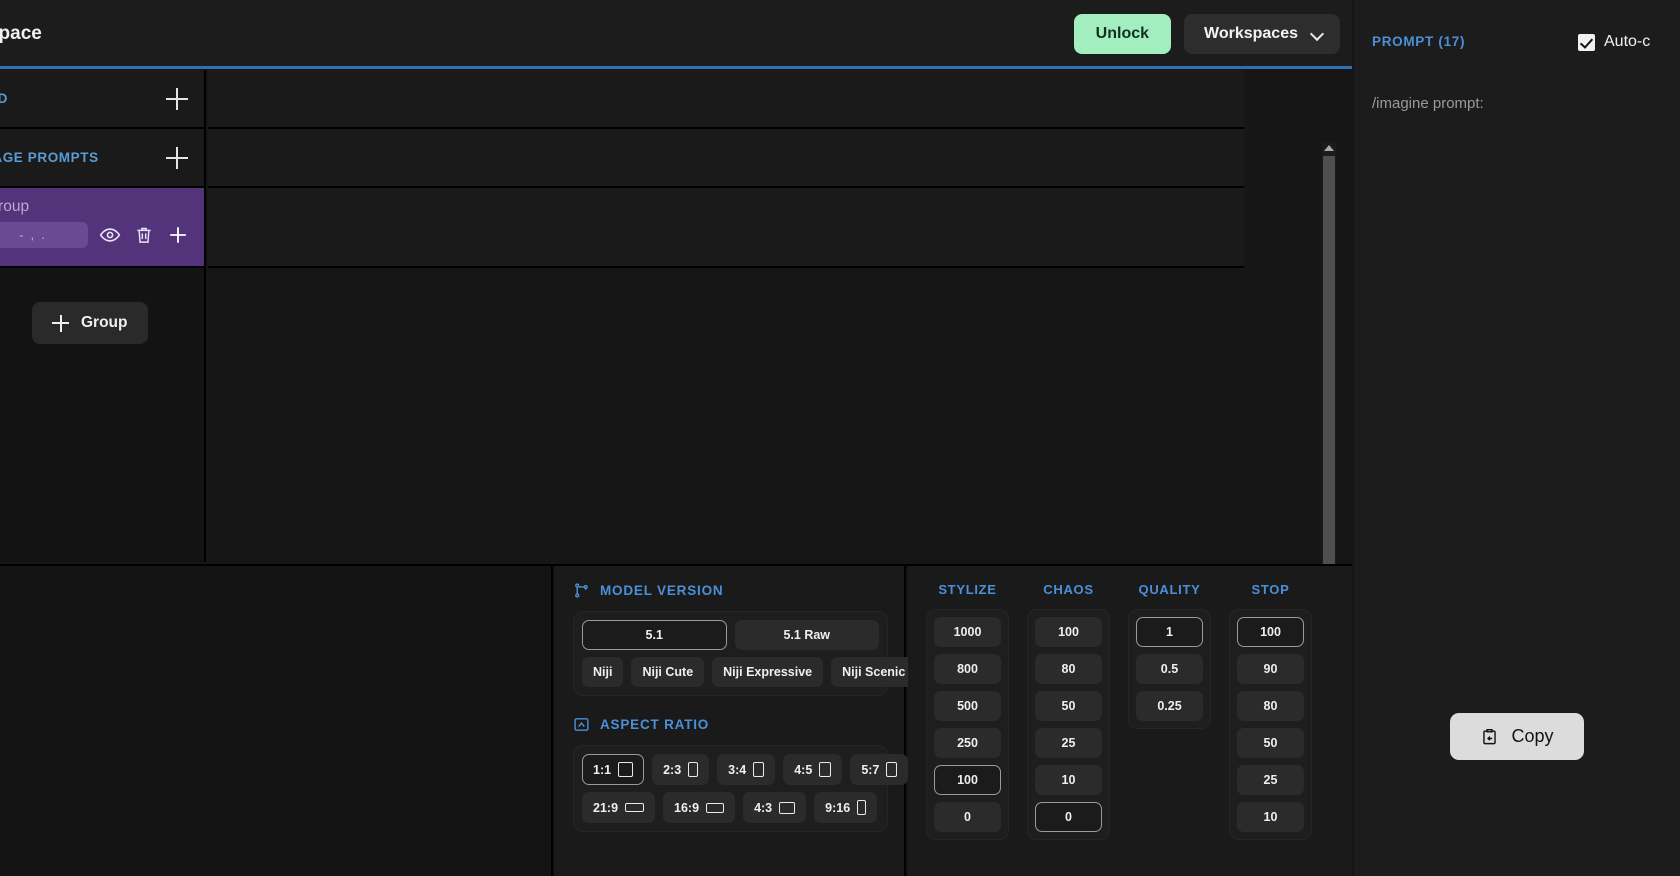 The width and height of the screenshot is (1680, 876). I want to click on model-version-niji-scenic-button: Niji Scenic, so click(874, 672).